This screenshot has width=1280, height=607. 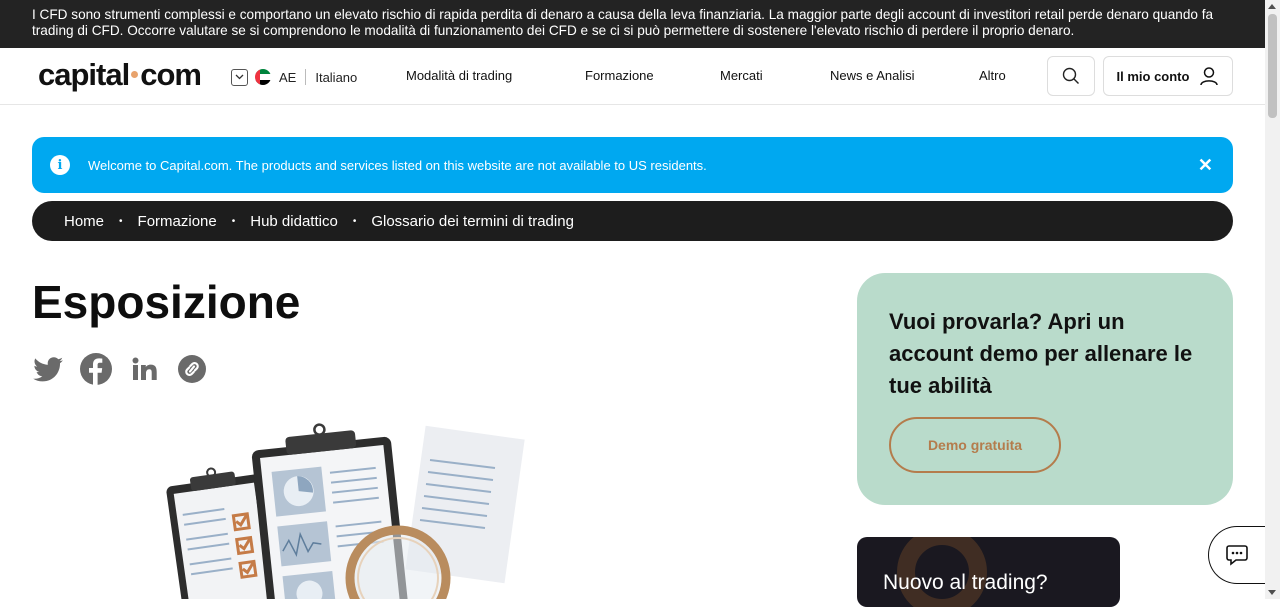 I want to click on breadcrumb-home: Home, so click(x=84, y=221).